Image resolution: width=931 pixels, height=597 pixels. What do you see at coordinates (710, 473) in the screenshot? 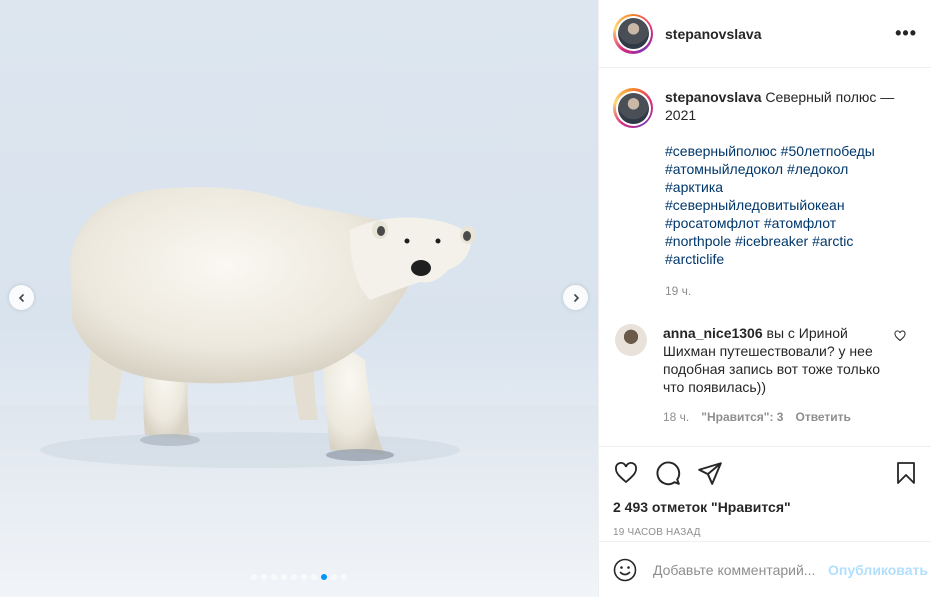
I see `send-icon` at bounding box center [710, 473].